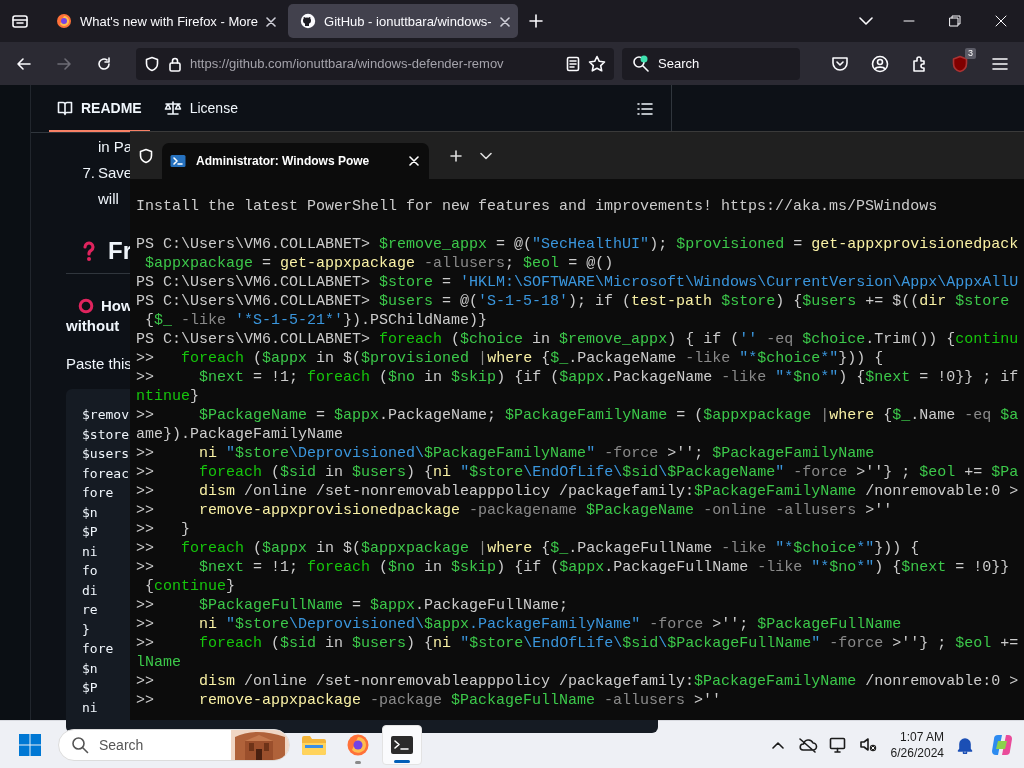  What do you see at coordinates (105, 415) in the screenshot?
I see `code-line: $remov` at bounding box center [105, 415].